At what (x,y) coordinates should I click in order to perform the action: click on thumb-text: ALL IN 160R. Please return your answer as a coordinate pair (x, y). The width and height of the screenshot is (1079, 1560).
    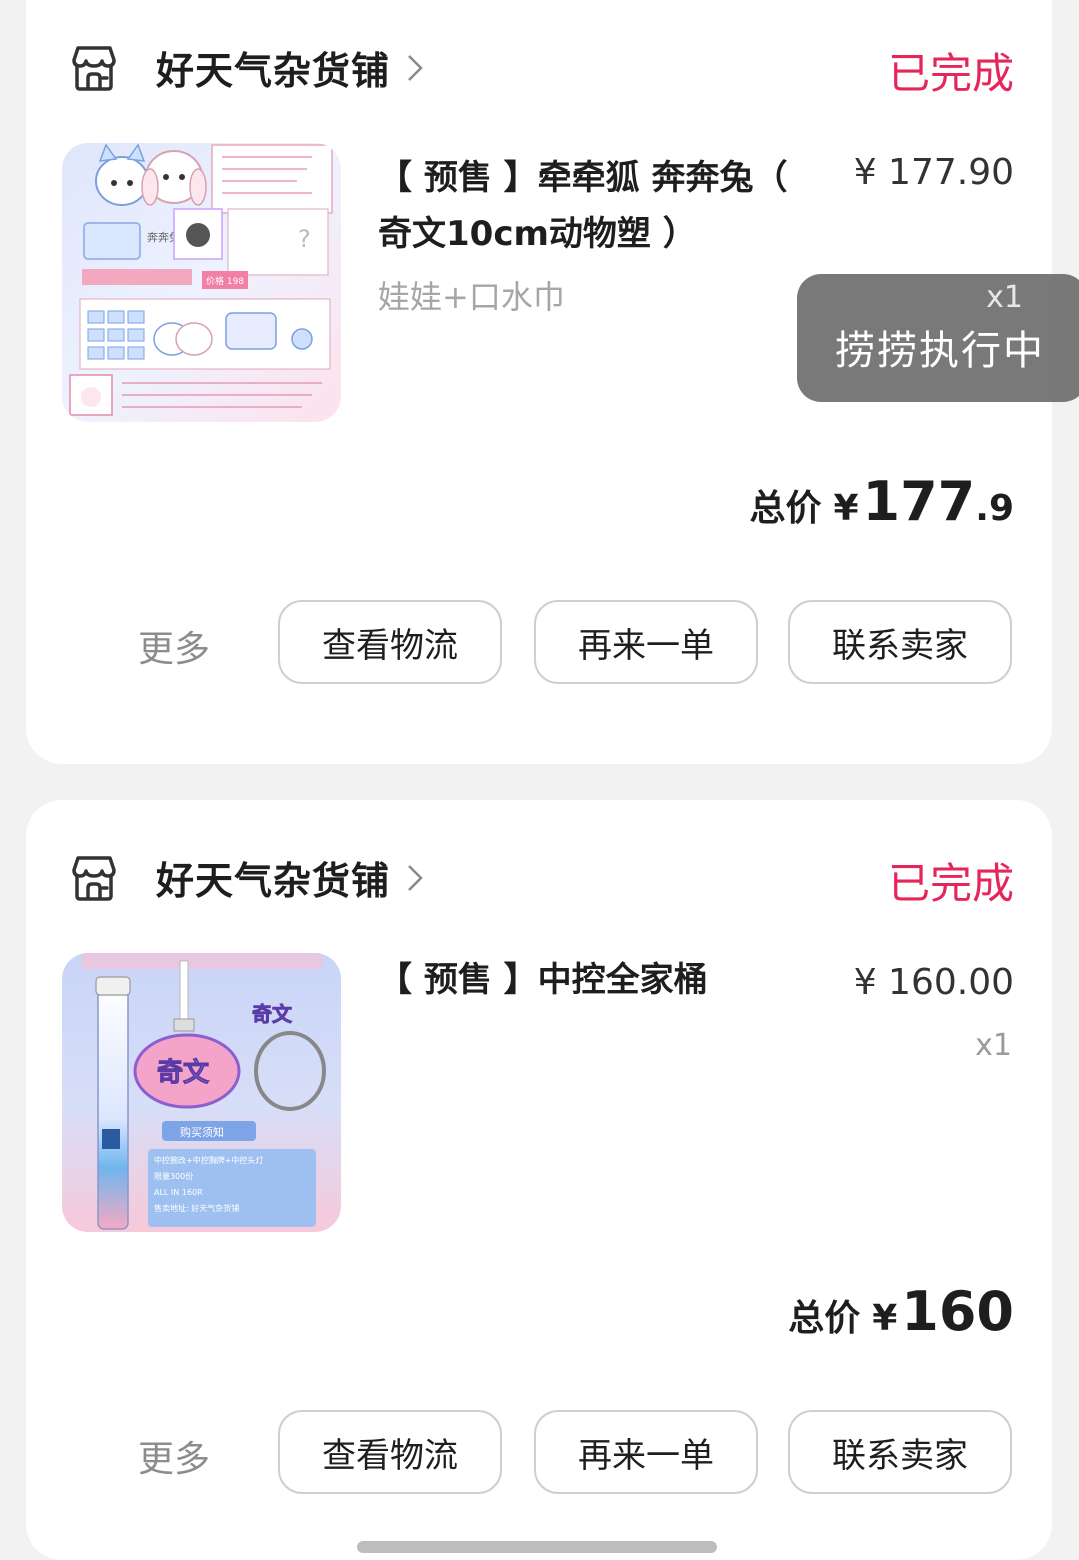
    Looking at the image, I should click on (178, 1192).